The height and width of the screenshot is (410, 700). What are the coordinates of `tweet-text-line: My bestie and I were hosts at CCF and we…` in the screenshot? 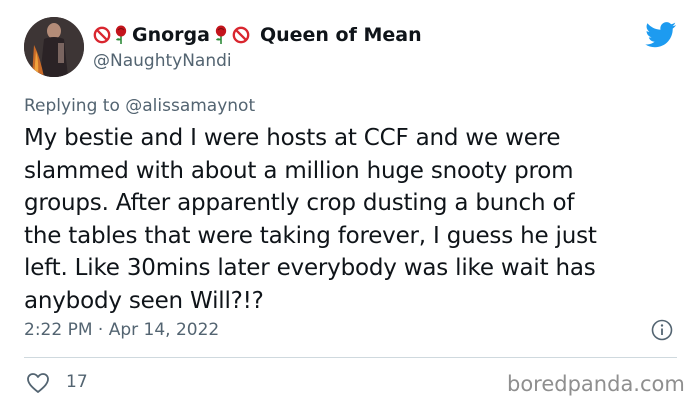 It's located at (292, 138).